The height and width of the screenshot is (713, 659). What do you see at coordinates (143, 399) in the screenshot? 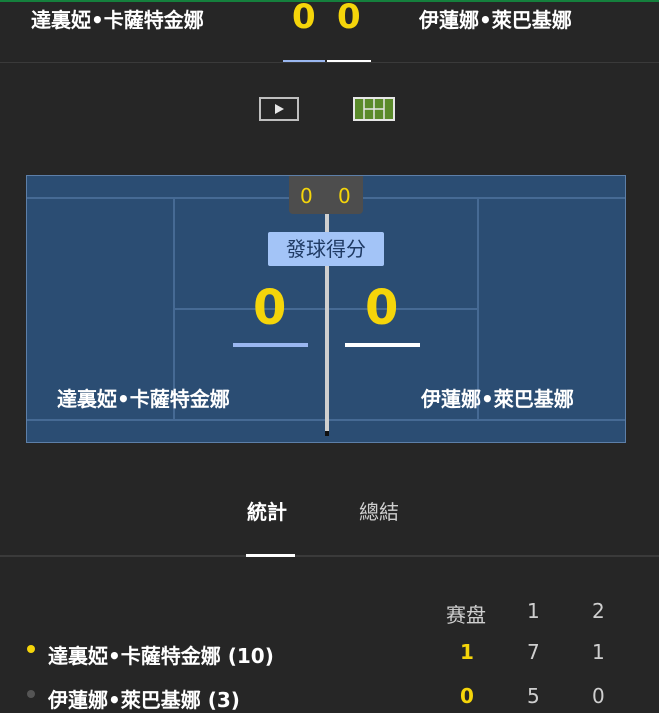
I see `court-player1-name: 達裏婭•卡薩特金娜` at bounding box center [143, 399].